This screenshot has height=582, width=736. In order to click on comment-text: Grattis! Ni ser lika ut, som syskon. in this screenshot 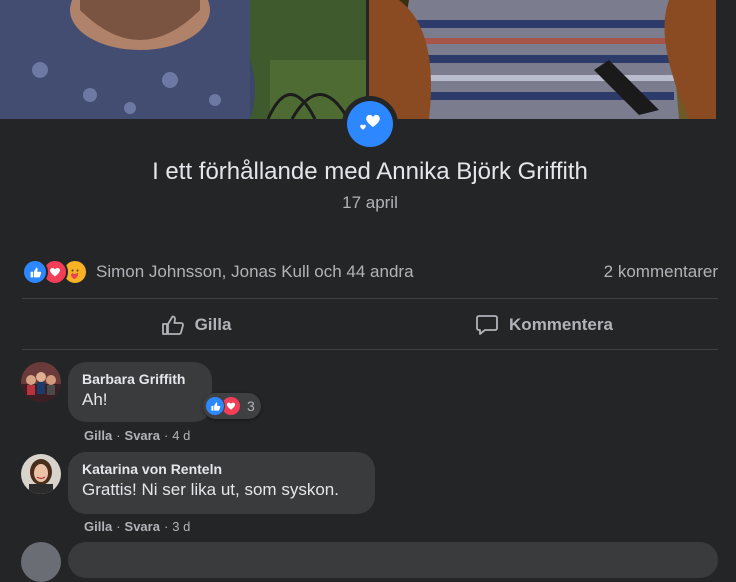, I will do `click(210, 489)`.